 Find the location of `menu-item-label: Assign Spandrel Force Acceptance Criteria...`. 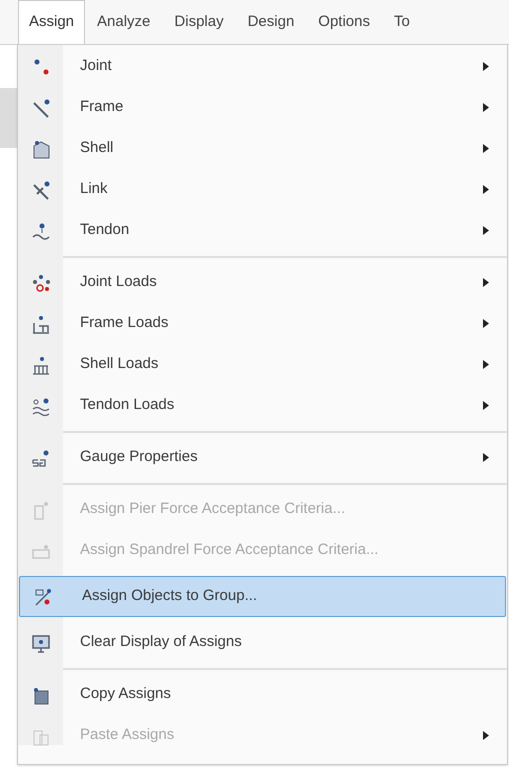

menu-item-label: Assign Spandrel Force Acceptance Criteria... is located at coordinates (230, 550).